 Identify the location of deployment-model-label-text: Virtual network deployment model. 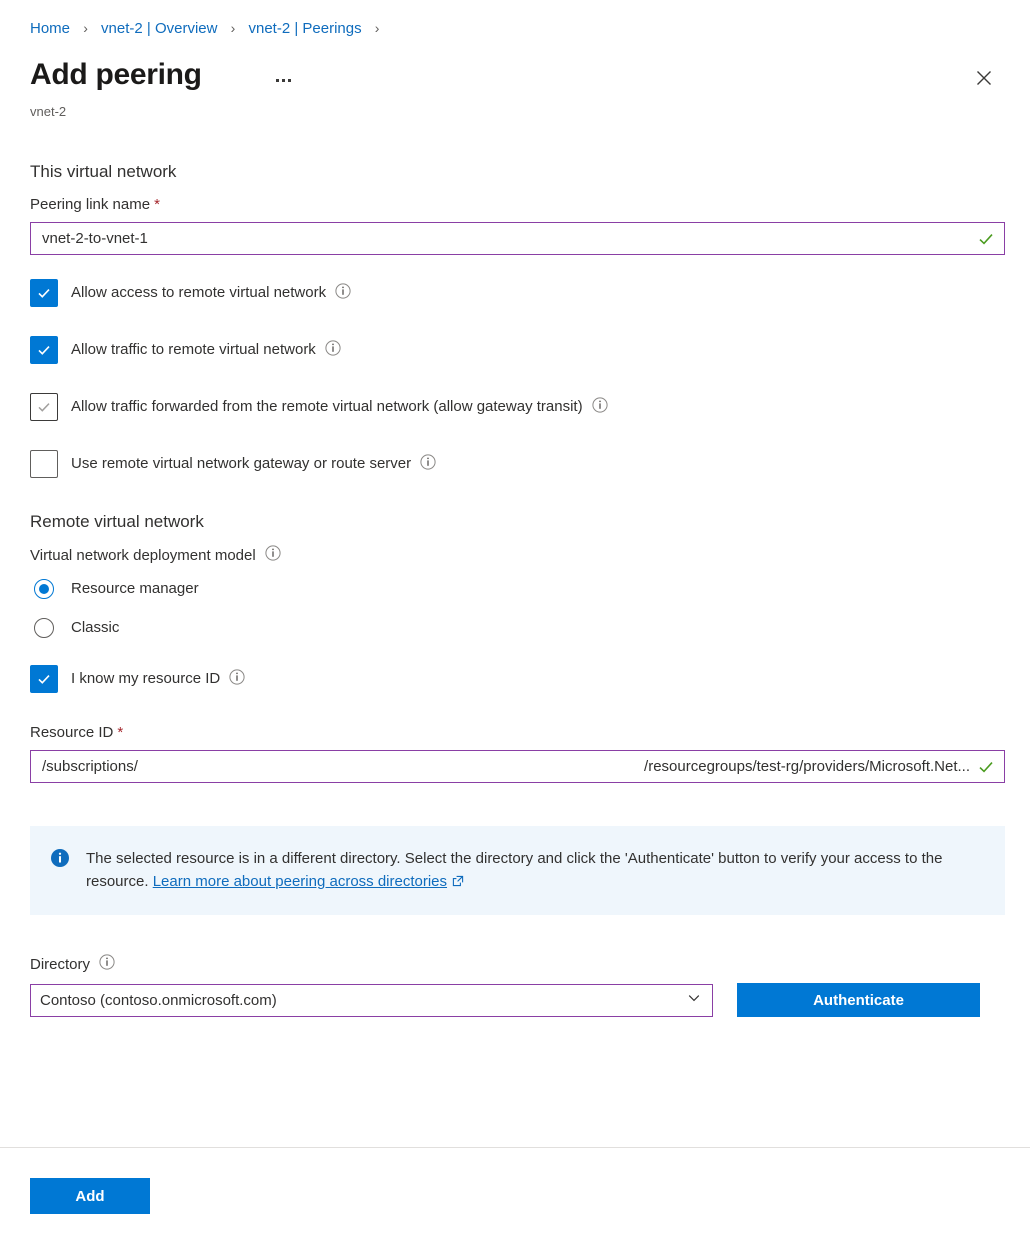
(143, 555).